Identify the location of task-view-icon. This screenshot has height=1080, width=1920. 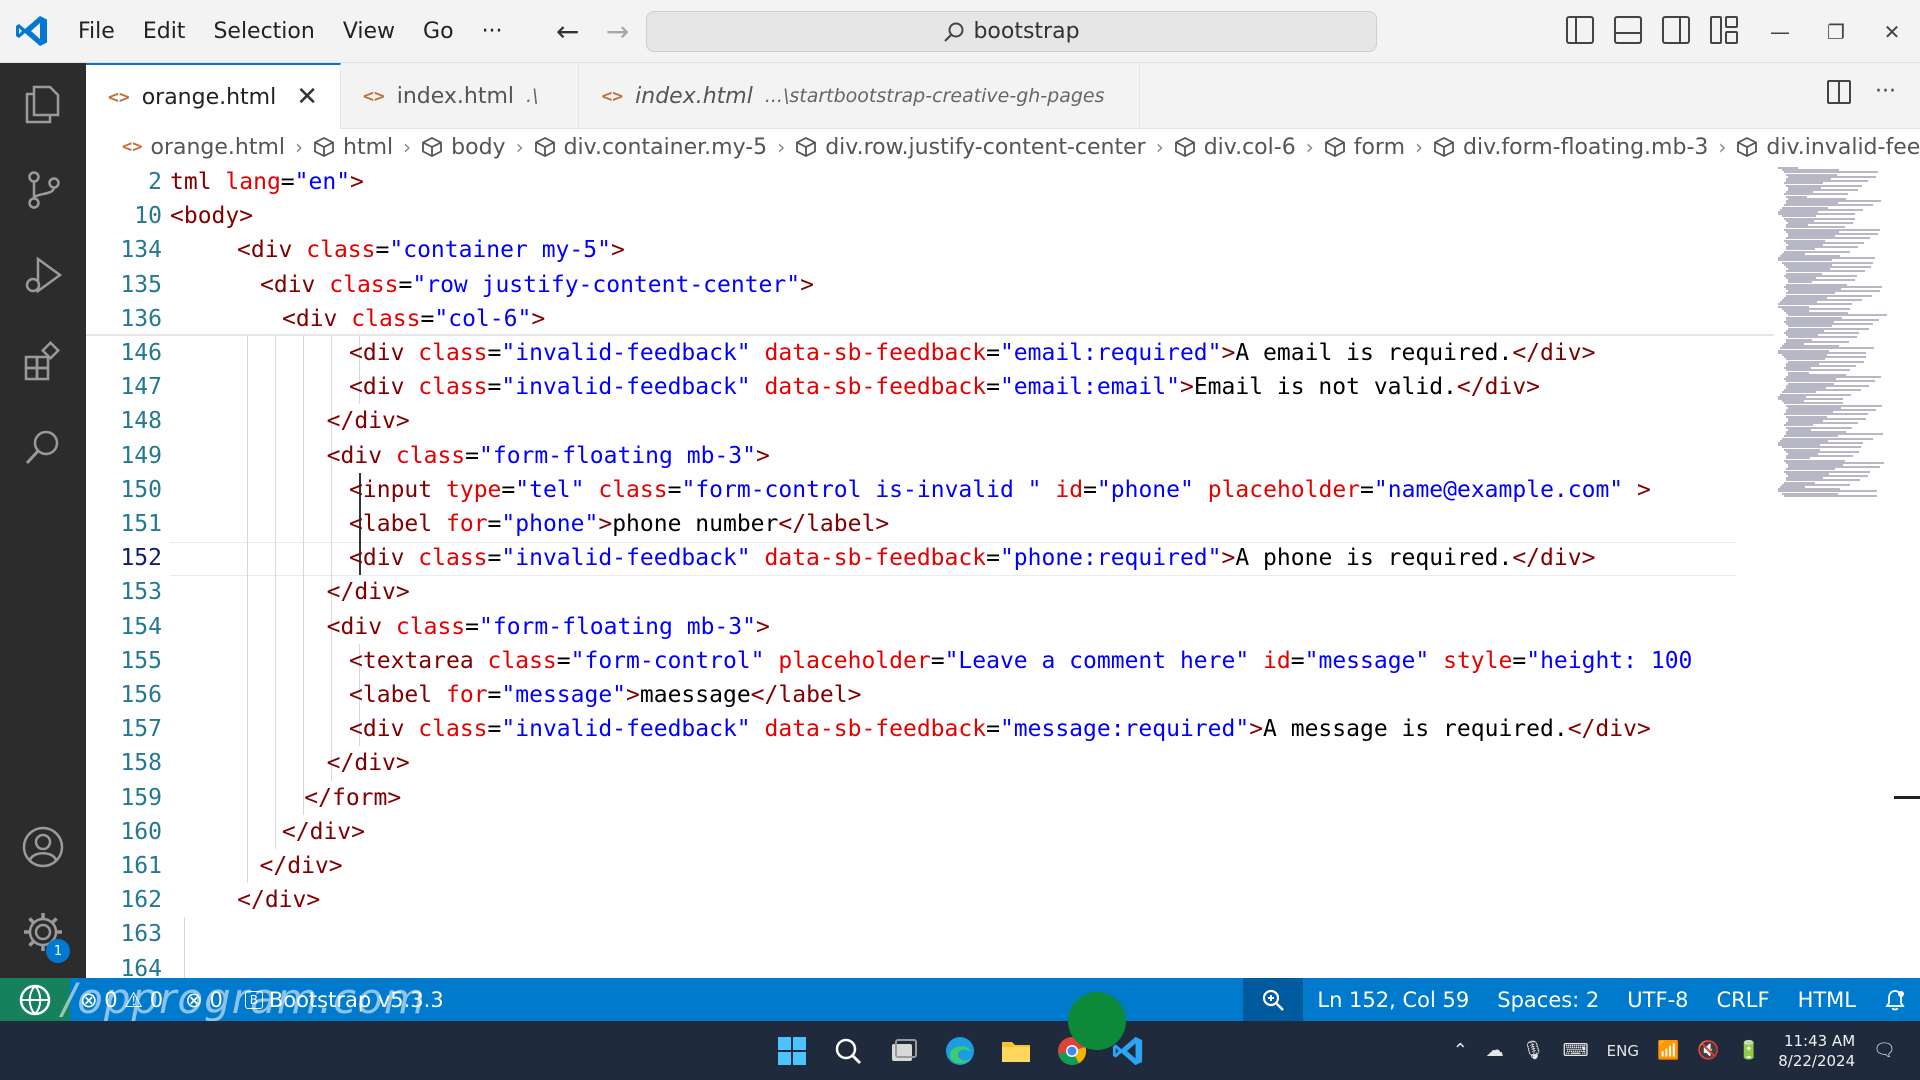
(904, 1051).